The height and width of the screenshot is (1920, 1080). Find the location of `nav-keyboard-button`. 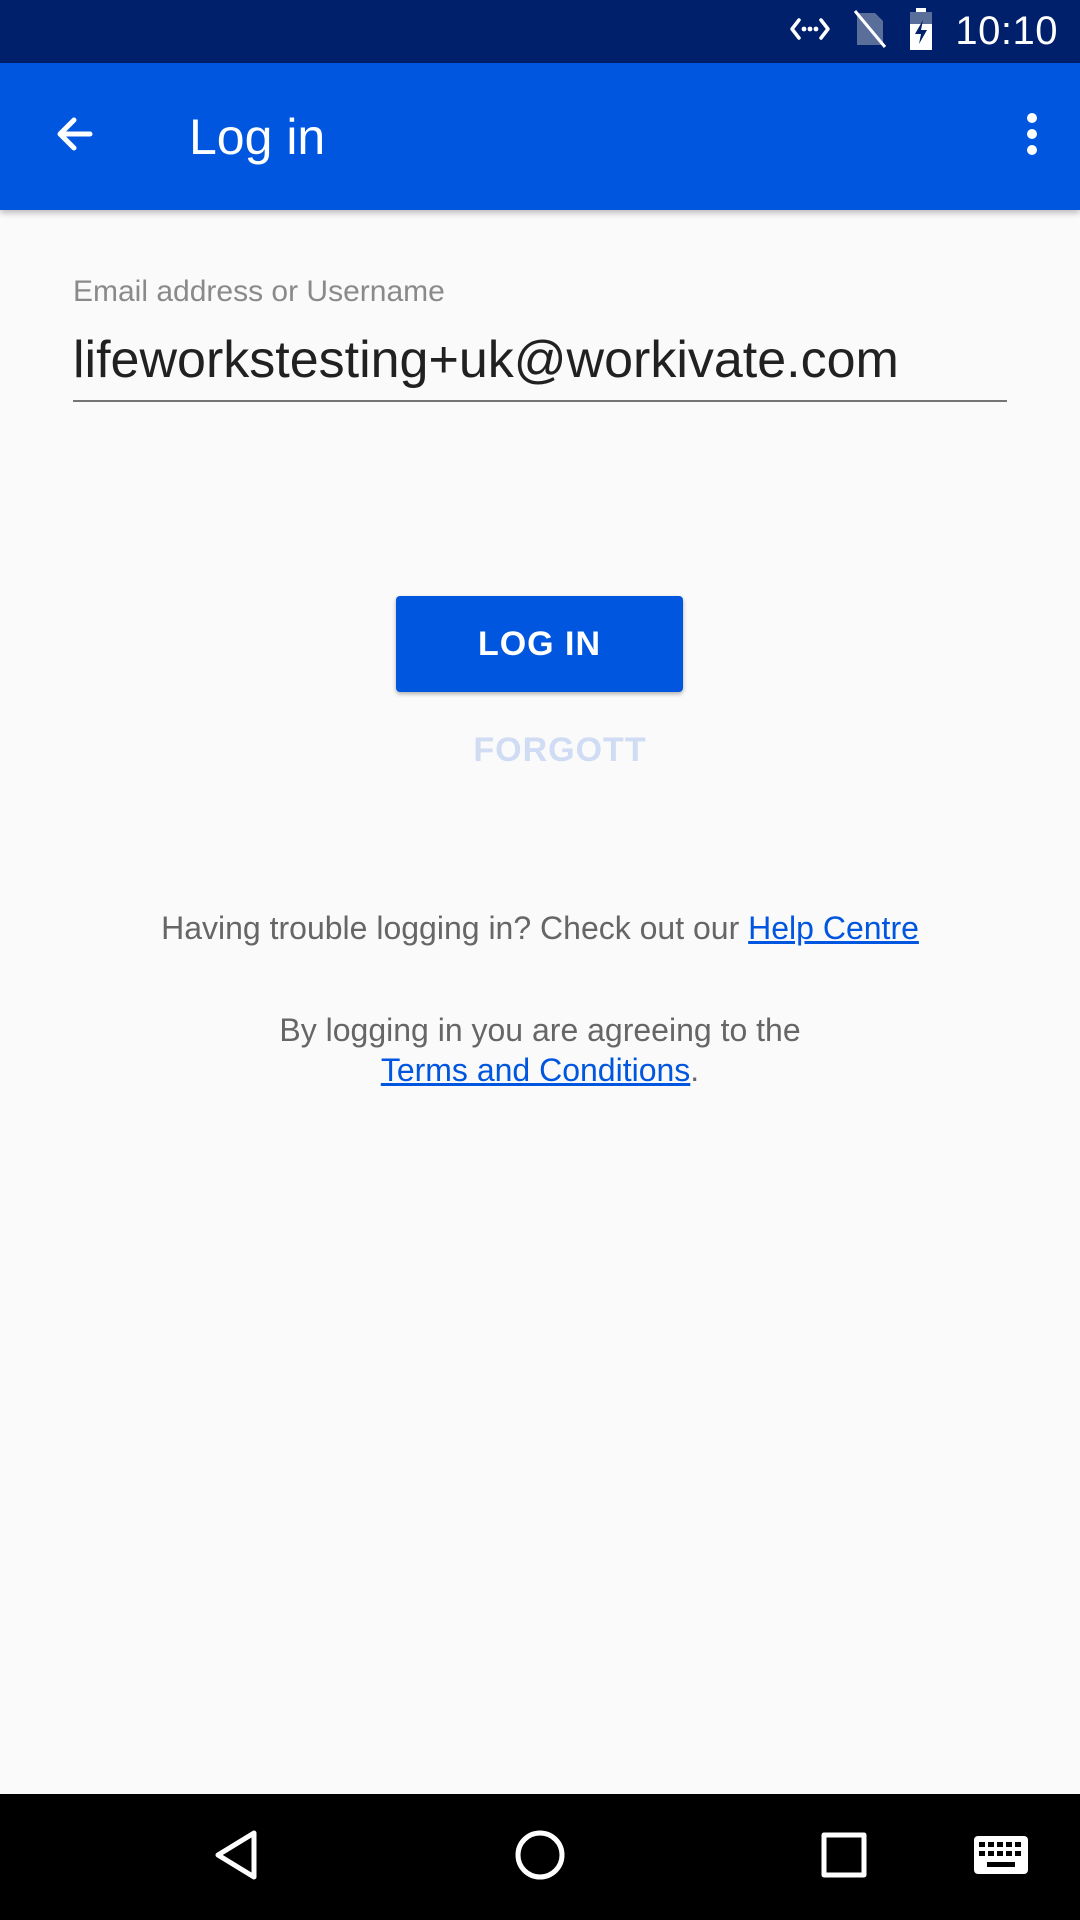

nav-keyboard-button is located at coordinates (1001, 1857).